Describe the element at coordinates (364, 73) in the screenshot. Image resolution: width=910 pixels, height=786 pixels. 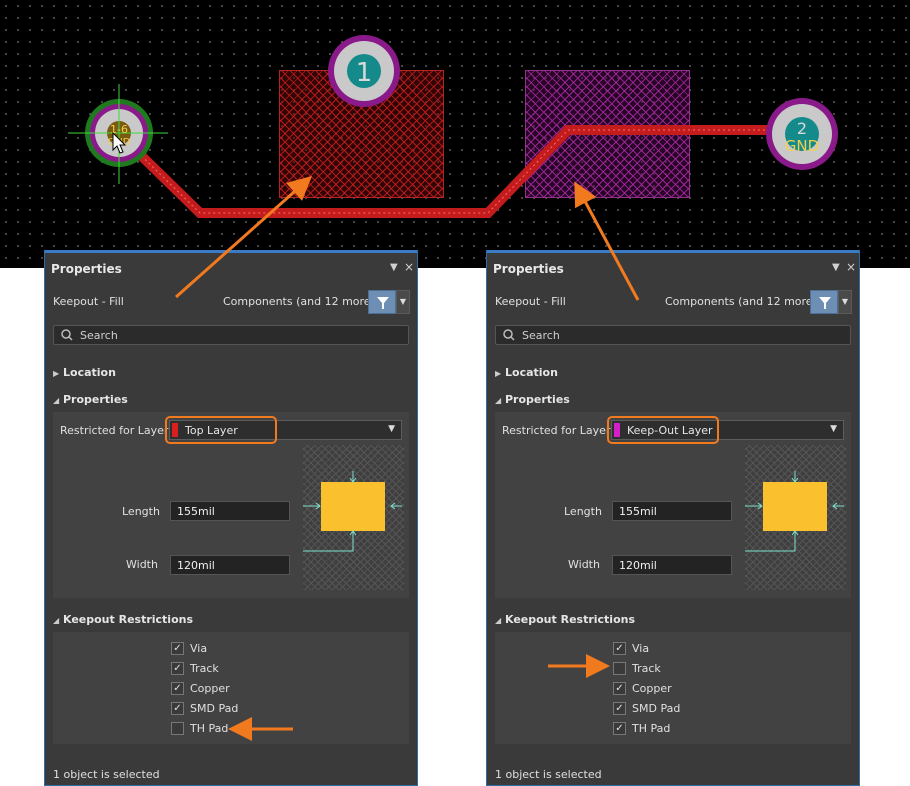
I see `pad-1-number: 1` at that location.